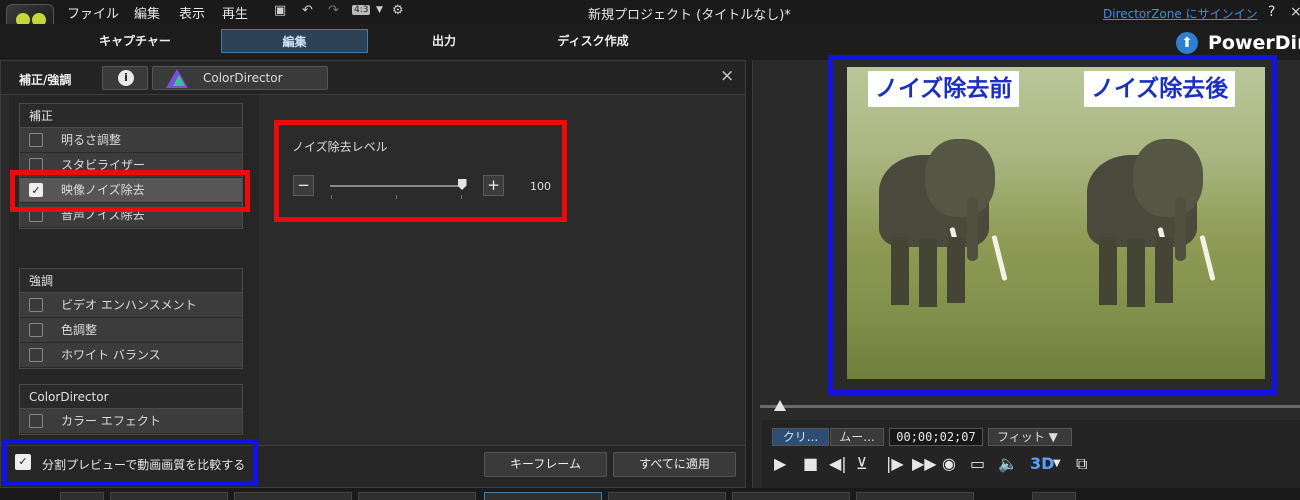 Image resolution: width=1300 pixels, height=500 pixels. Describe the element at coordinates (1042, 463) in the screenshot. I see `3d-mode-icon: 3D` at that location.